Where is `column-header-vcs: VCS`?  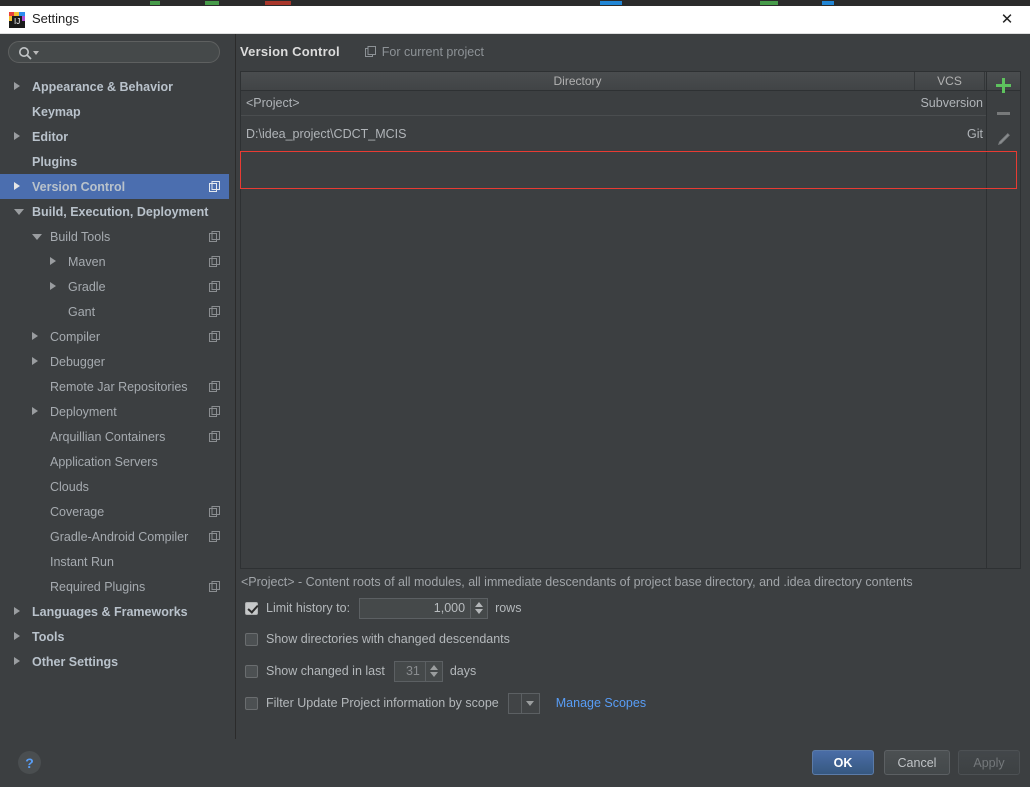
column-header-vcs: VCS is located at coordinates (950, 81).